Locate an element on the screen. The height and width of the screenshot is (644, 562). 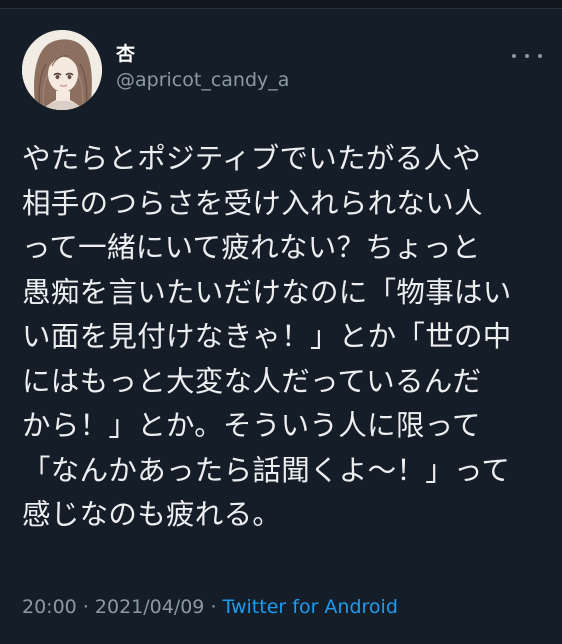
tweet-text-line: にはもっと大変な人だっているんだ is located at coordinates (252, 381).